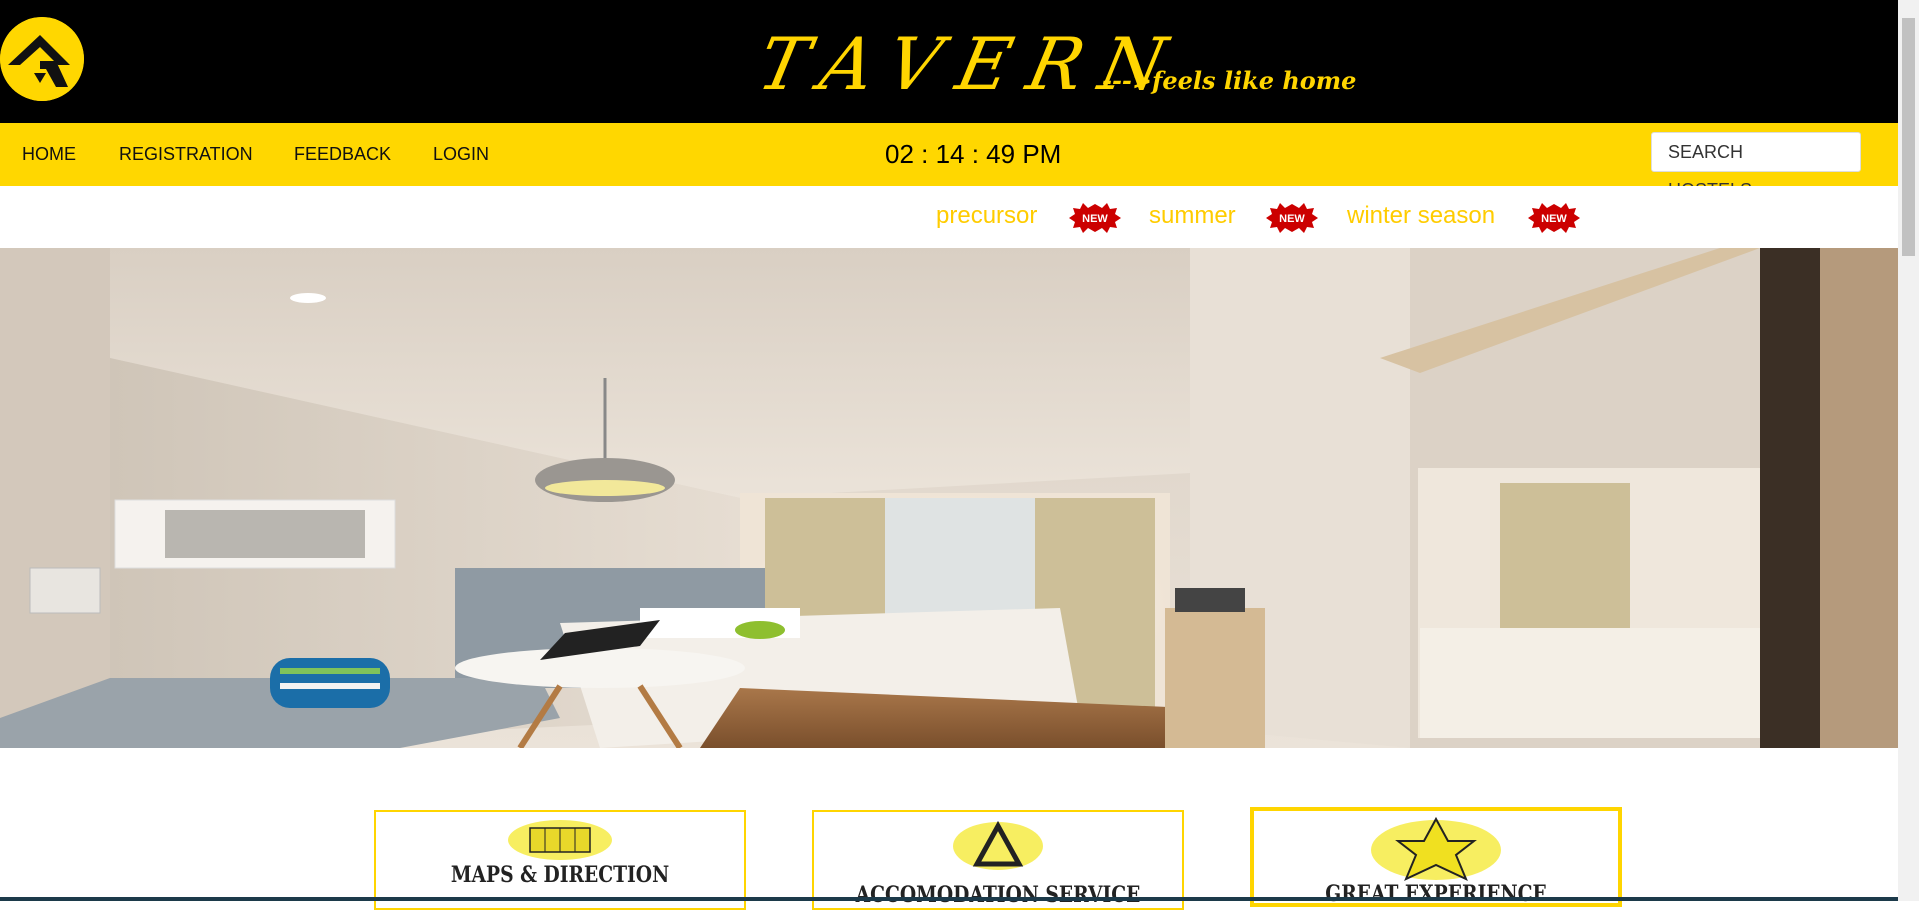 This screenshot has height=910, width=1919. I want to click on brand-tagline: --->feels like home, so click(1229, 80).